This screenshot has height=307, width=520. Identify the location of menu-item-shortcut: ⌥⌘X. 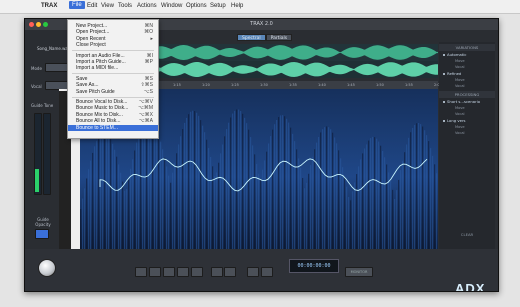
(145, 114).